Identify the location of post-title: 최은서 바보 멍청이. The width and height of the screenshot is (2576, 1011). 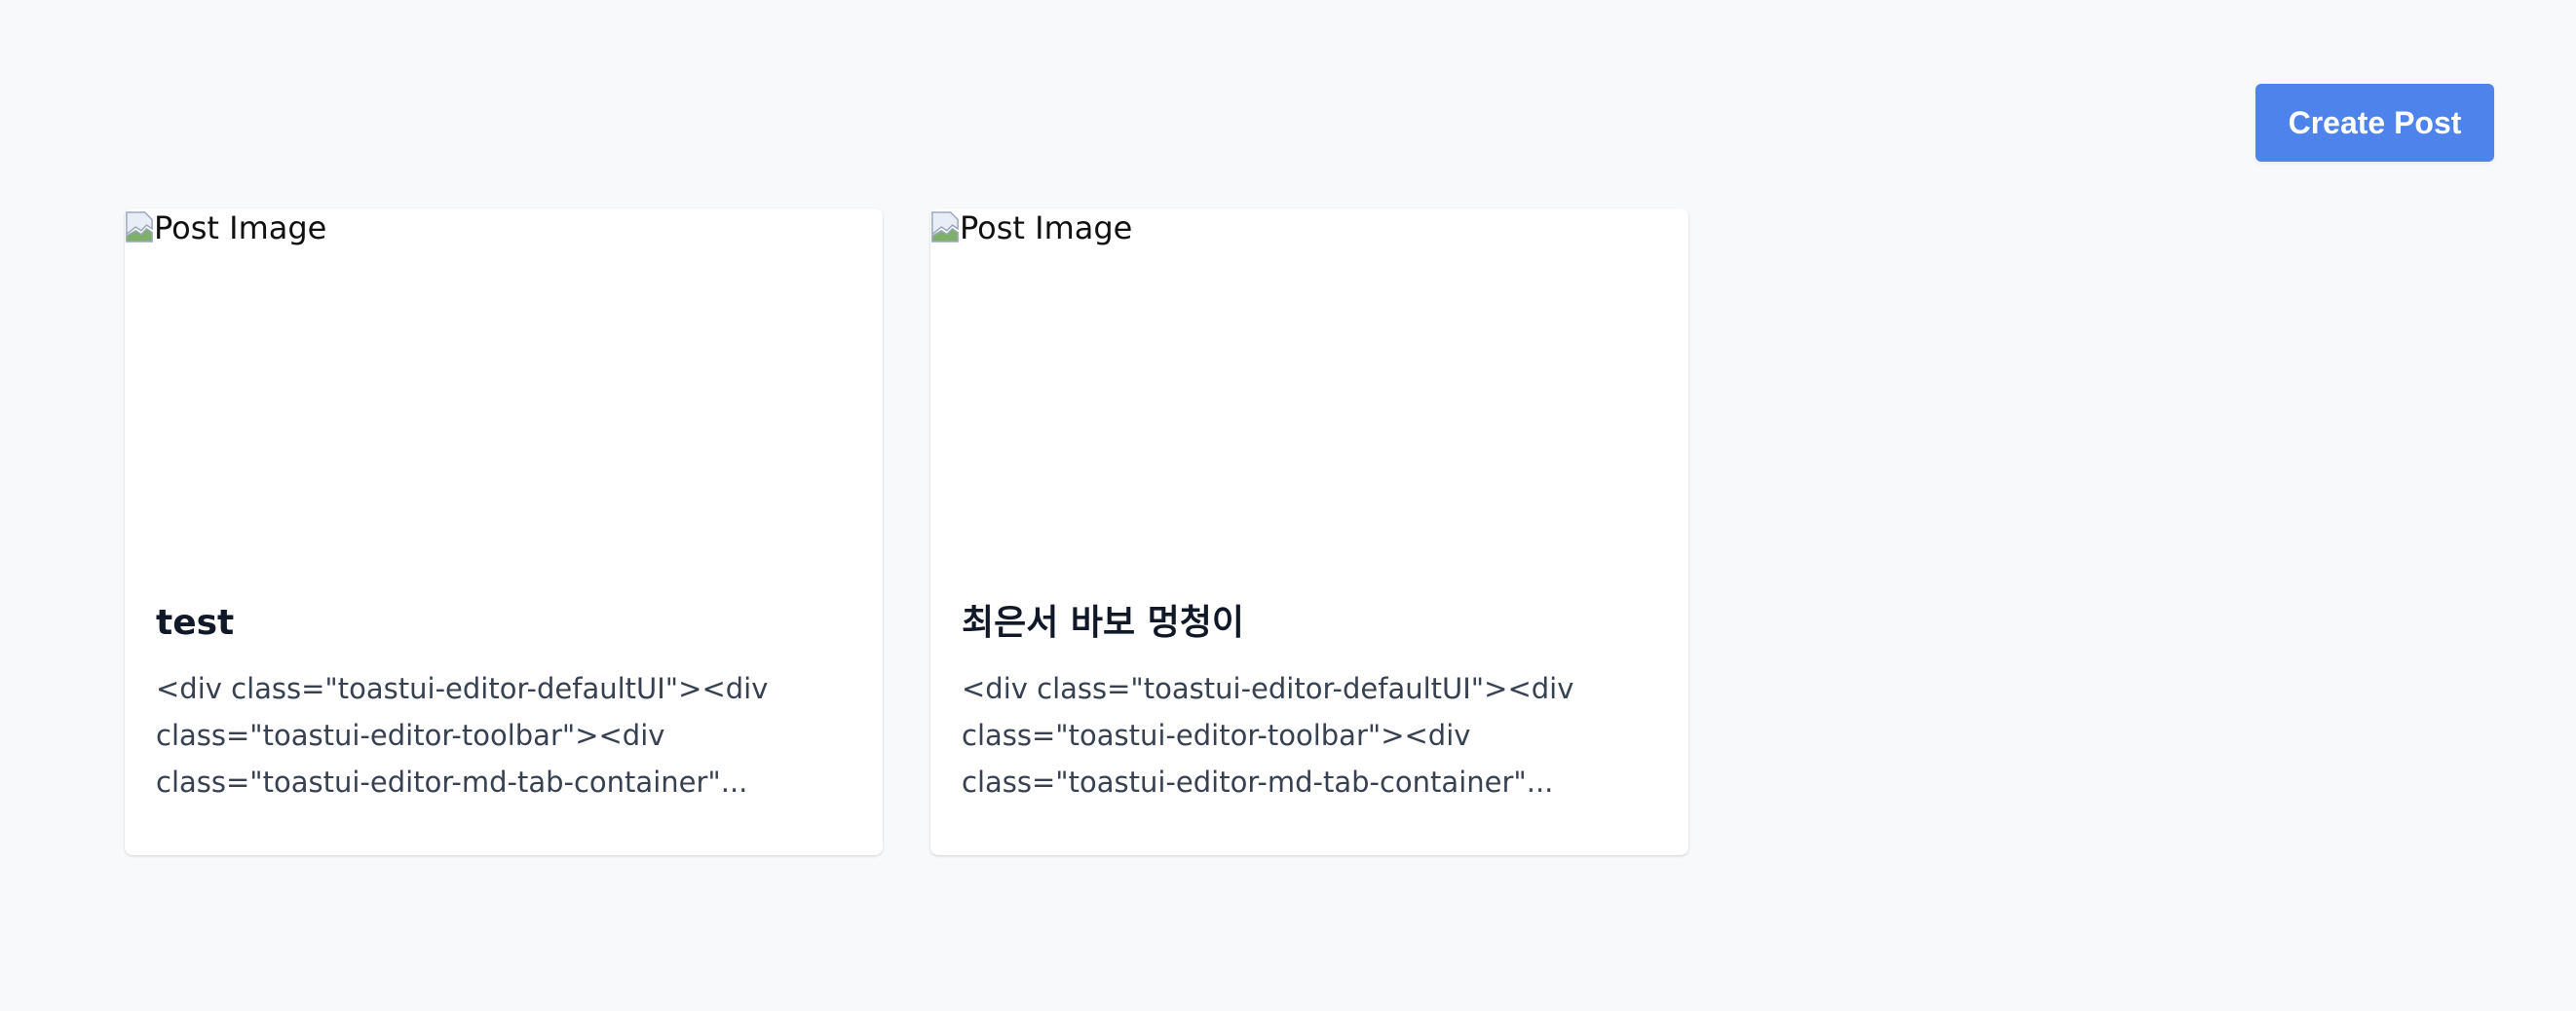
(1309, 613).